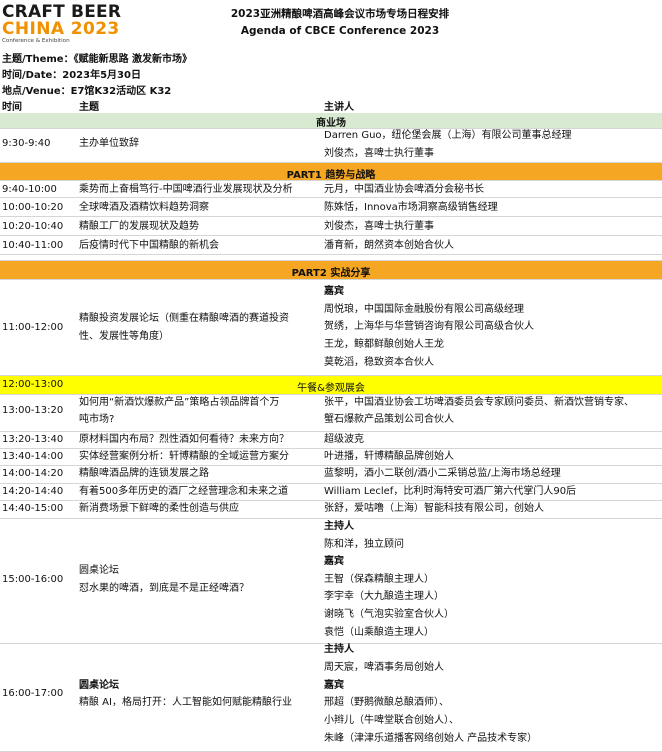 The height and width of the screenshot is (752, 662). I want to click on row-1-speaker-1: Darren Guo，纽伦堡会展（上海）有限公司董事总经理, so click(448, 135).